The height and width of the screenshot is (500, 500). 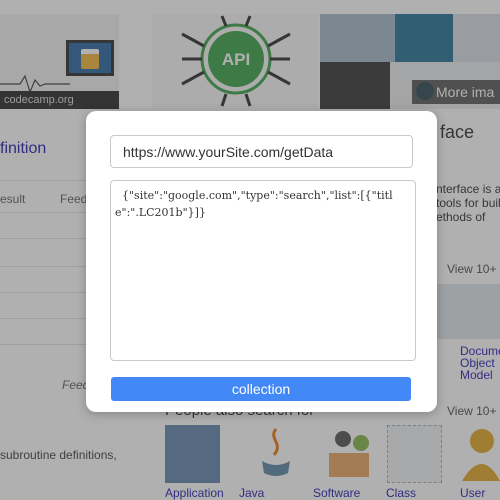 What do you see at coordinates (261, 151) in the screenshot?
I see `url-input` at bounding box center [261, 151].